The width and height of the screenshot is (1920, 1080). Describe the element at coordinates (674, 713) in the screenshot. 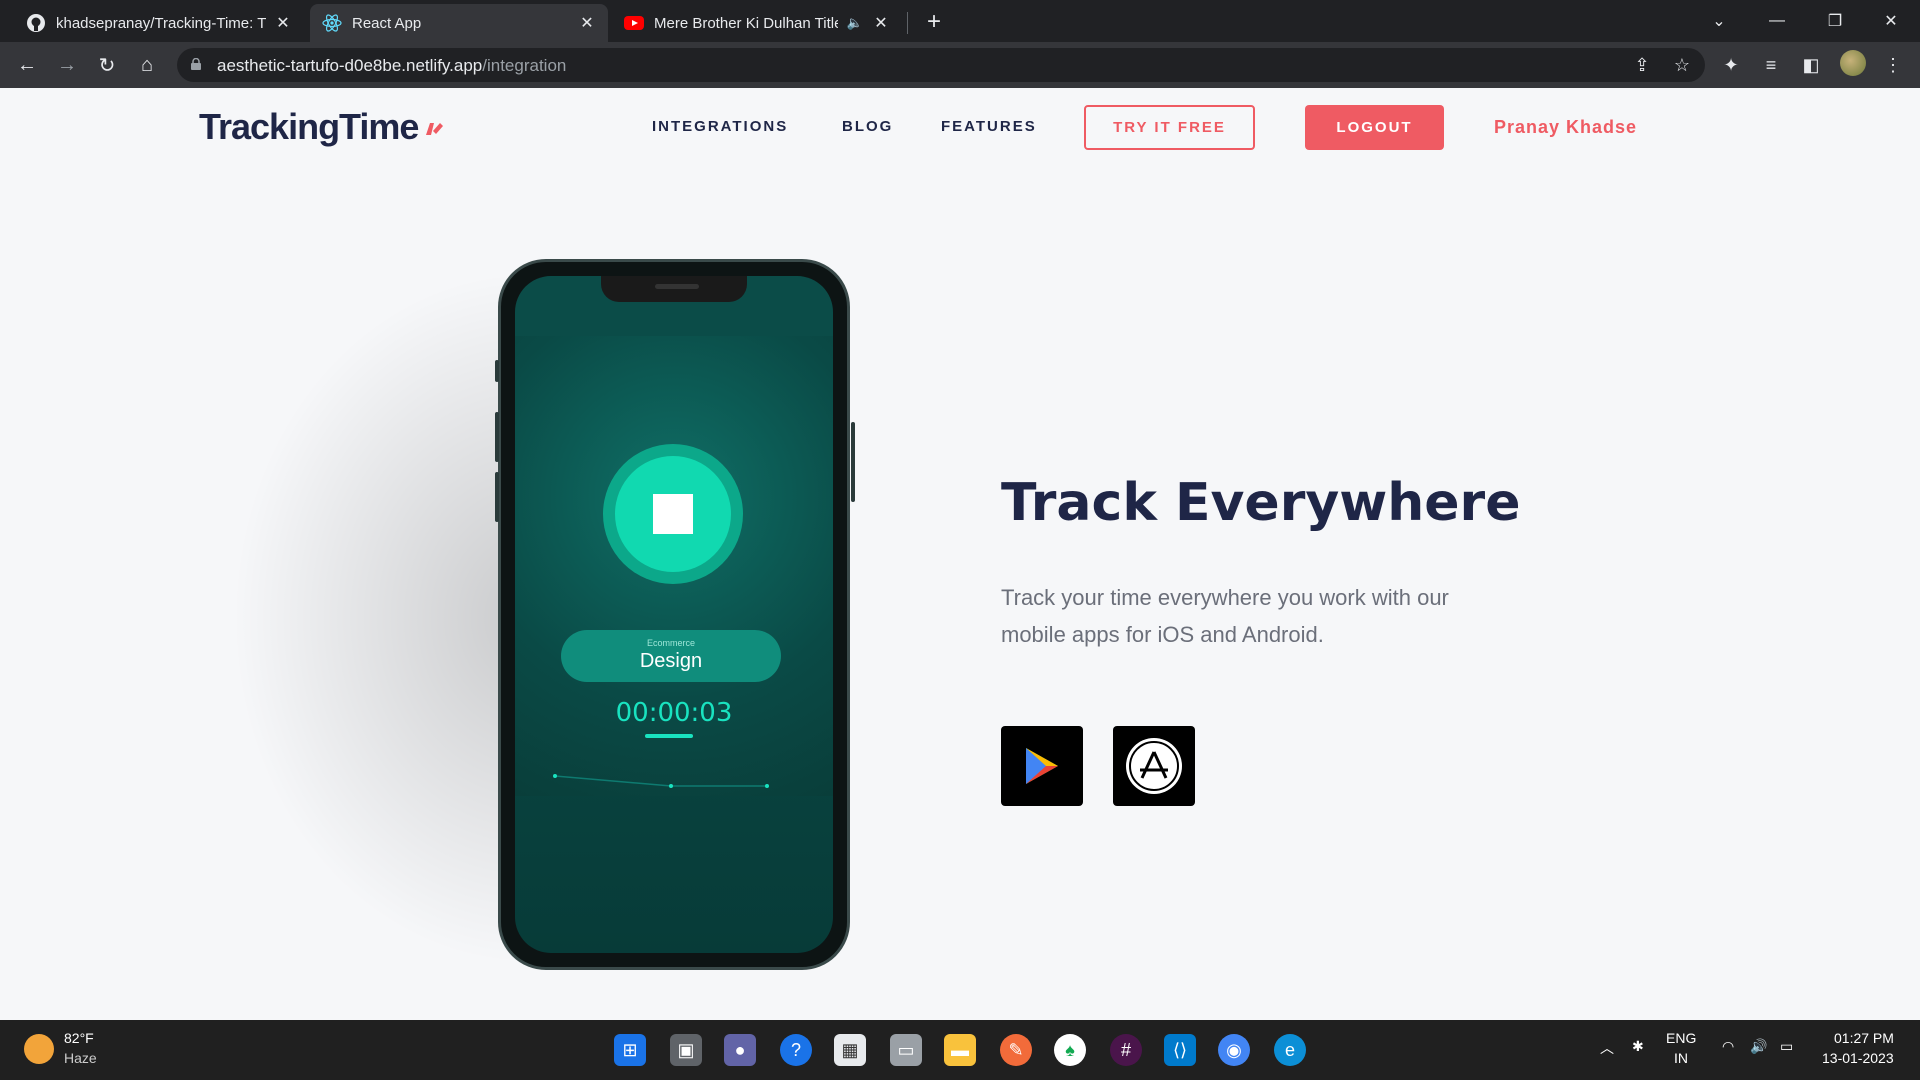

I see `timer-display: 00:00:03` at that location.